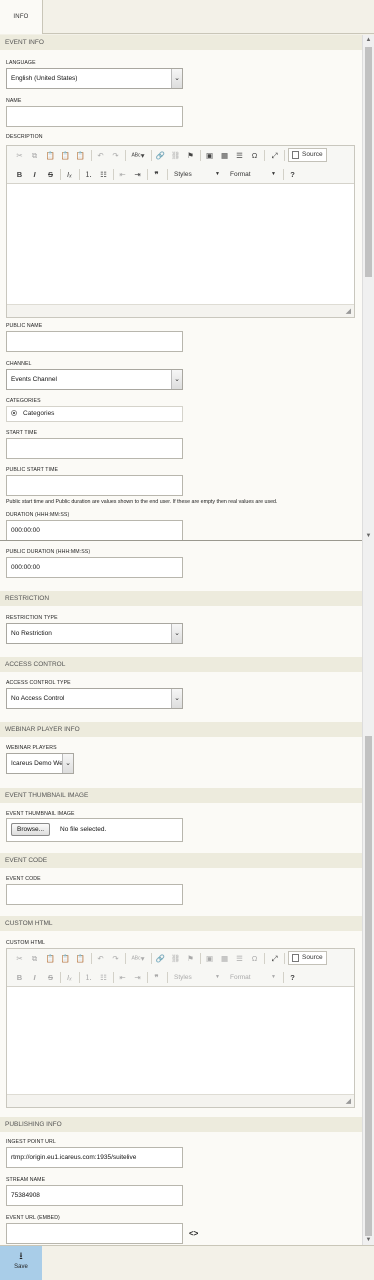 The height and width of the screenshot is (1280, 374). I want to click on channel-value: Events Channel, so click(34, 379).